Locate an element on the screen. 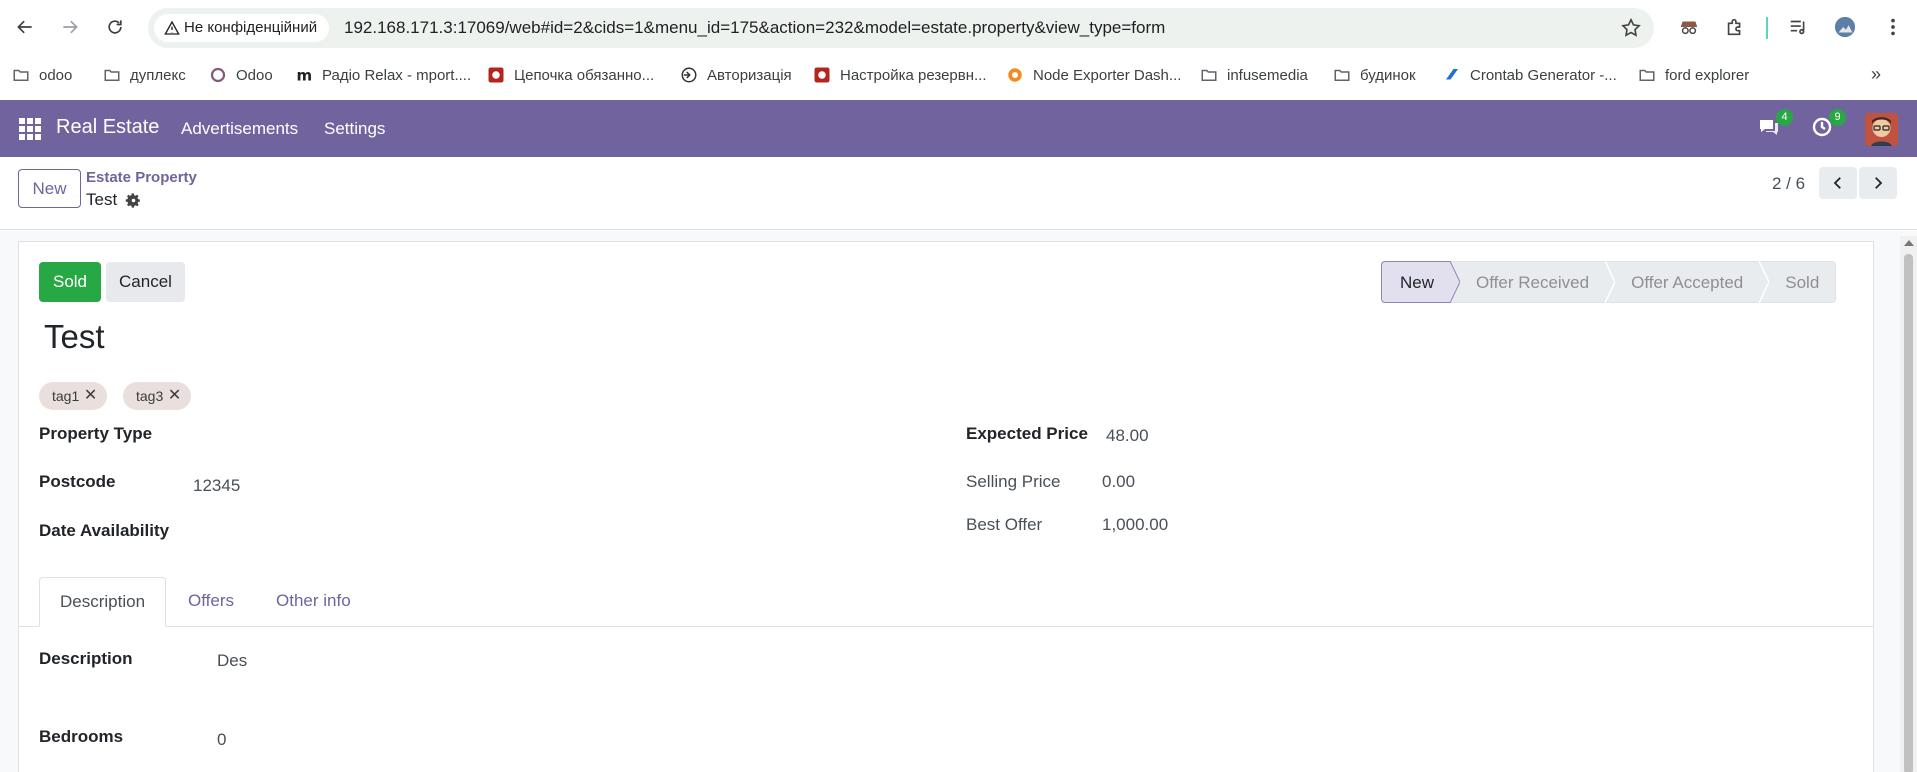 The height and width of the screenshot is (772, 1917). messages-icon: 4 is located at coordinates (1775, 126).